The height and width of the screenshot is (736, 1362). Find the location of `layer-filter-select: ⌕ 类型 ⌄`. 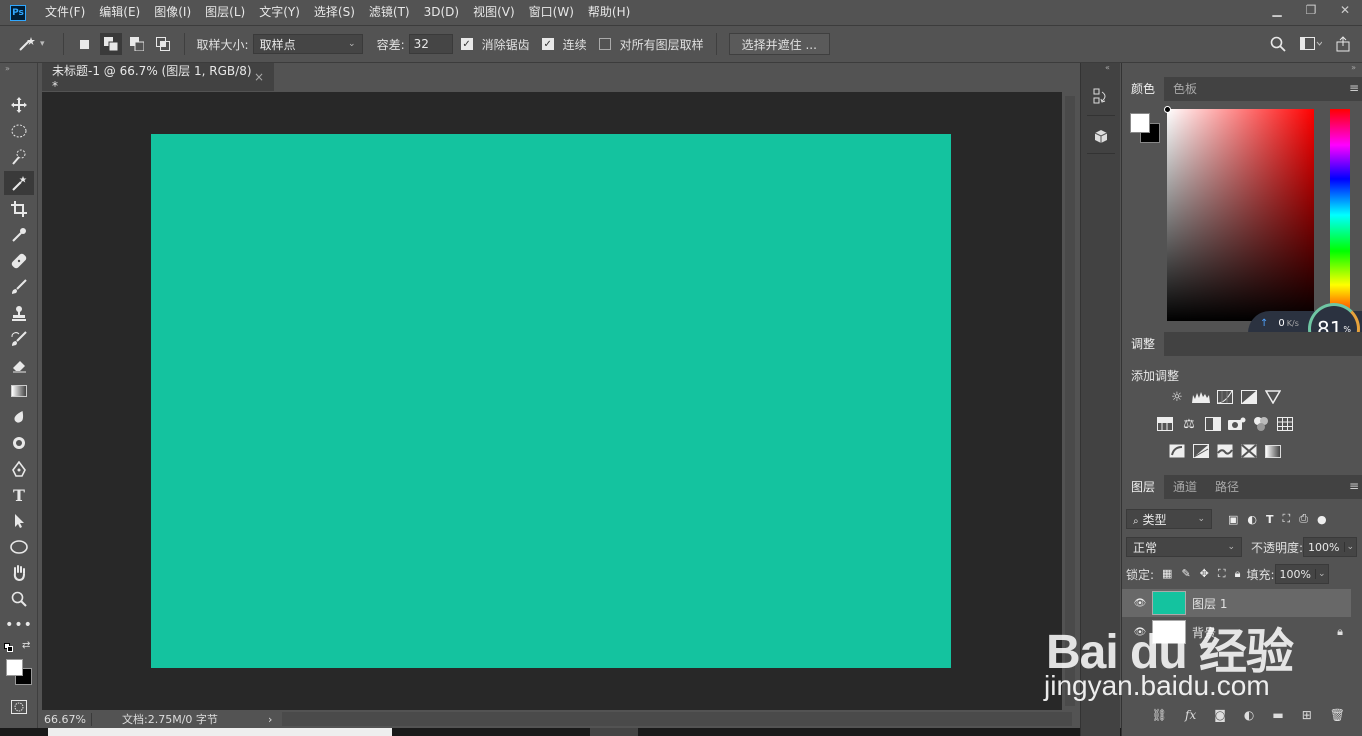

layer-filter-select: ⌕ 类型 ⌄ is located at coordinates (1169, 519).